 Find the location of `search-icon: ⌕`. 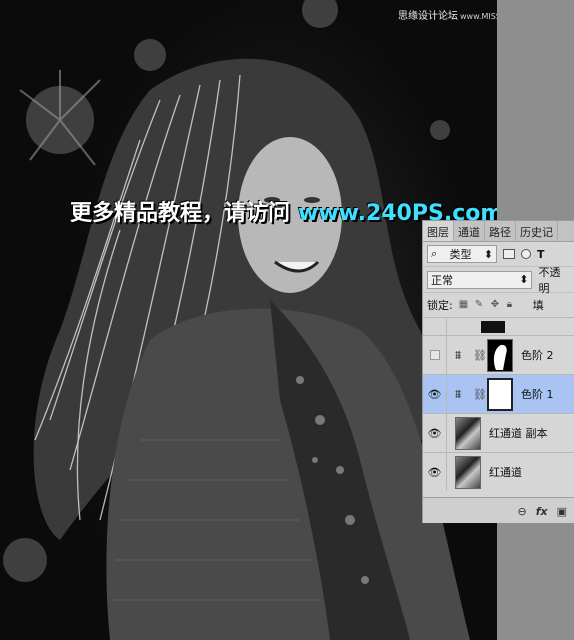

search-icon: ⌕ is located at coordinates (434, 253).